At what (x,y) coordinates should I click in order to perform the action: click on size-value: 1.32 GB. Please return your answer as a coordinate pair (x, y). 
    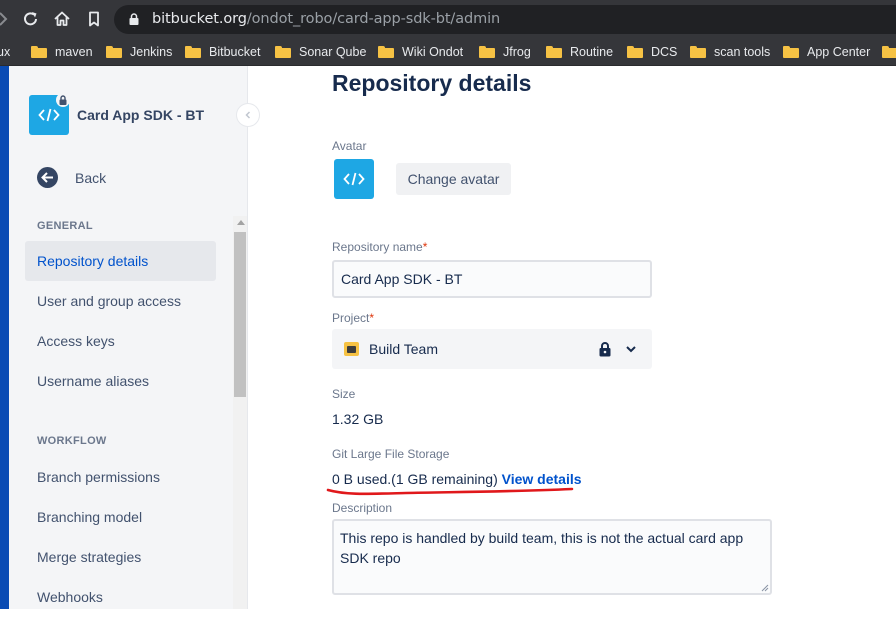
    Looking at the image, I should click on (358, 419).